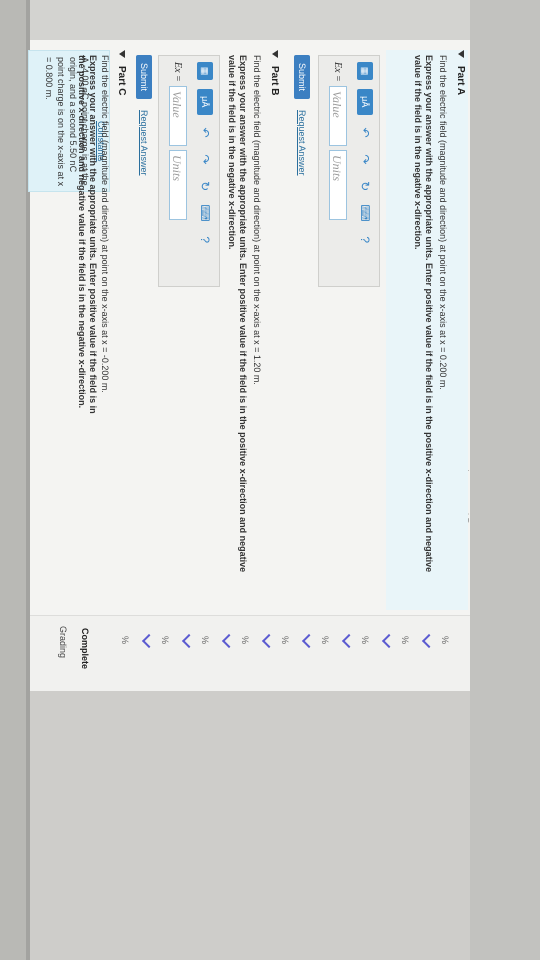 The image size is (540, 960). Describe the element at coordinates (63, 642) in the screenshot. I see `grading-title: Grading` at that location.